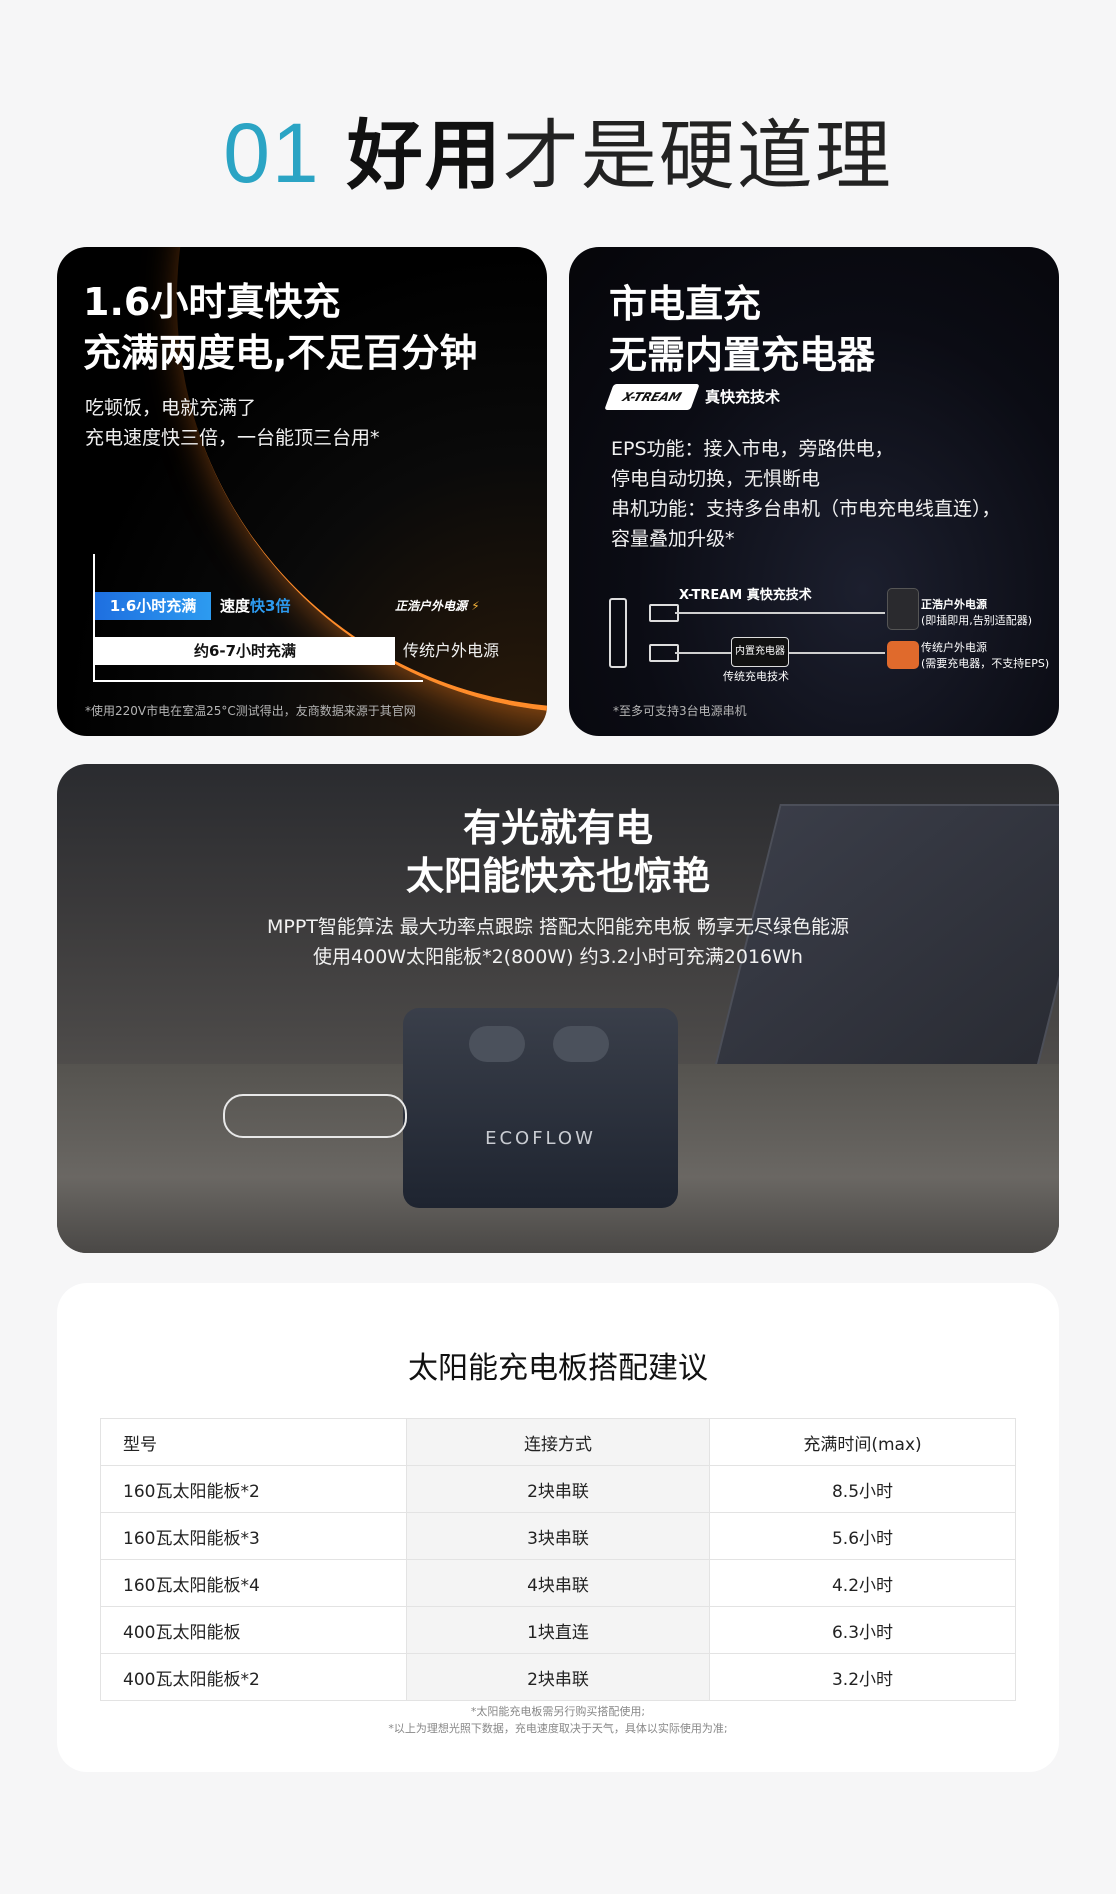  What do you see at coordinates (497, 1044) in the screenshot?
I see `vent-left` at bounding box center [497, 1044].